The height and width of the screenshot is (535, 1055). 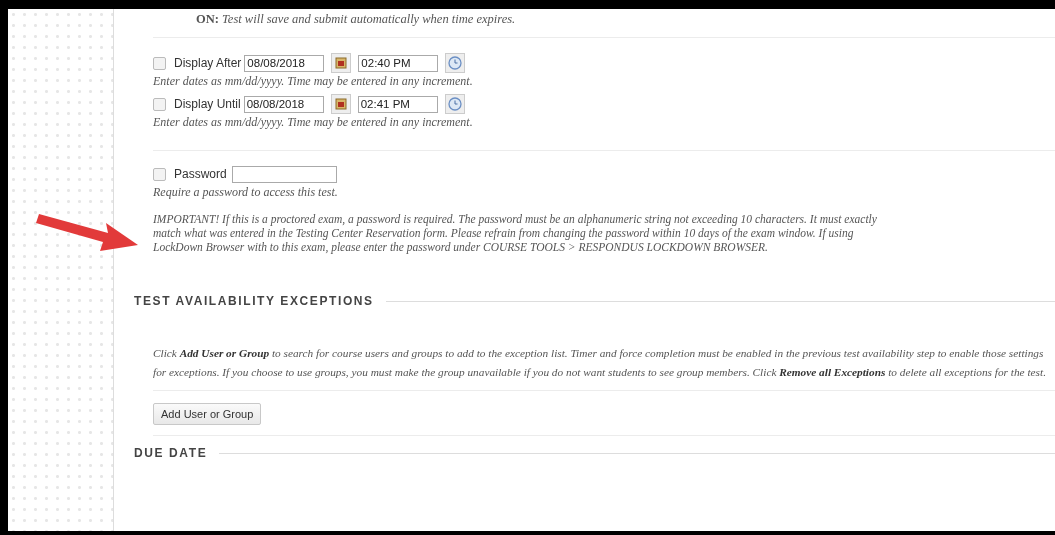 I want to click on timer-note: ON: Test will save and submit automatically when time expires., so click(x=356, y=19).